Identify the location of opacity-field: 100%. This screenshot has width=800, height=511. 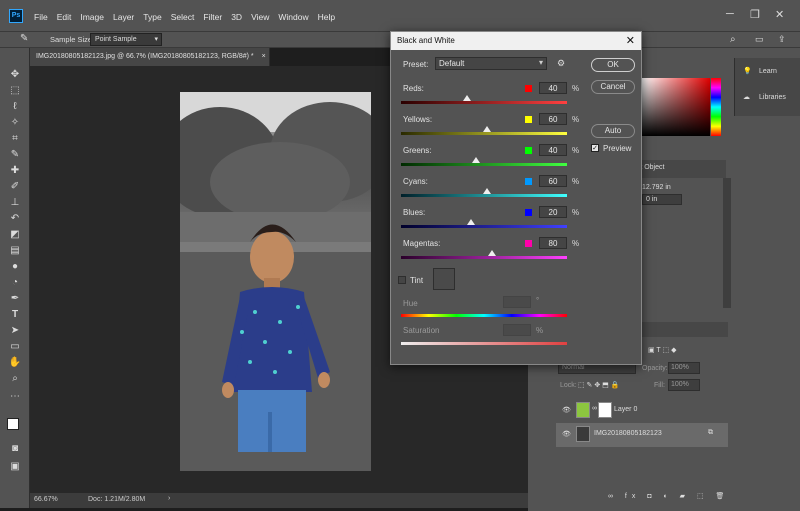
(684, 368).